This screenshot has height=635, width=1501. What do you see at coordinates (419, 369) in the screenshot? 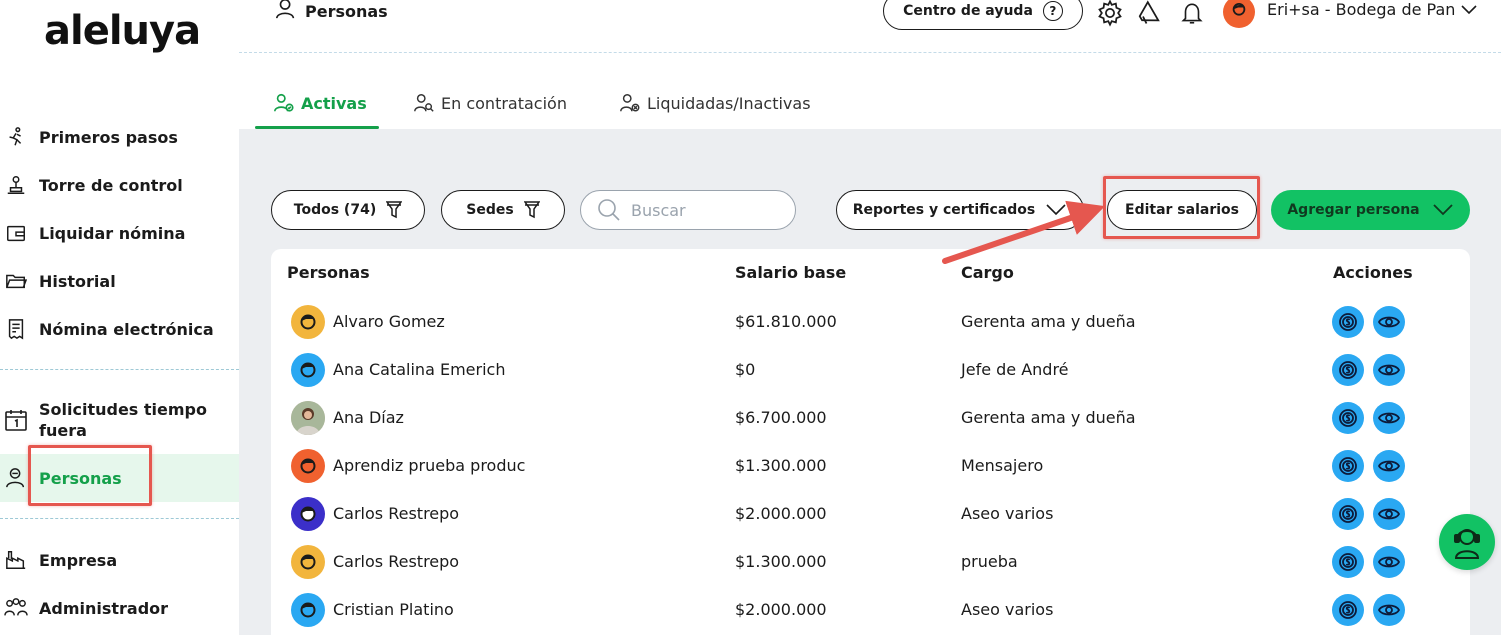
I see `person-name: Ana Catalina Emerich` at bounding box center [419, 369].